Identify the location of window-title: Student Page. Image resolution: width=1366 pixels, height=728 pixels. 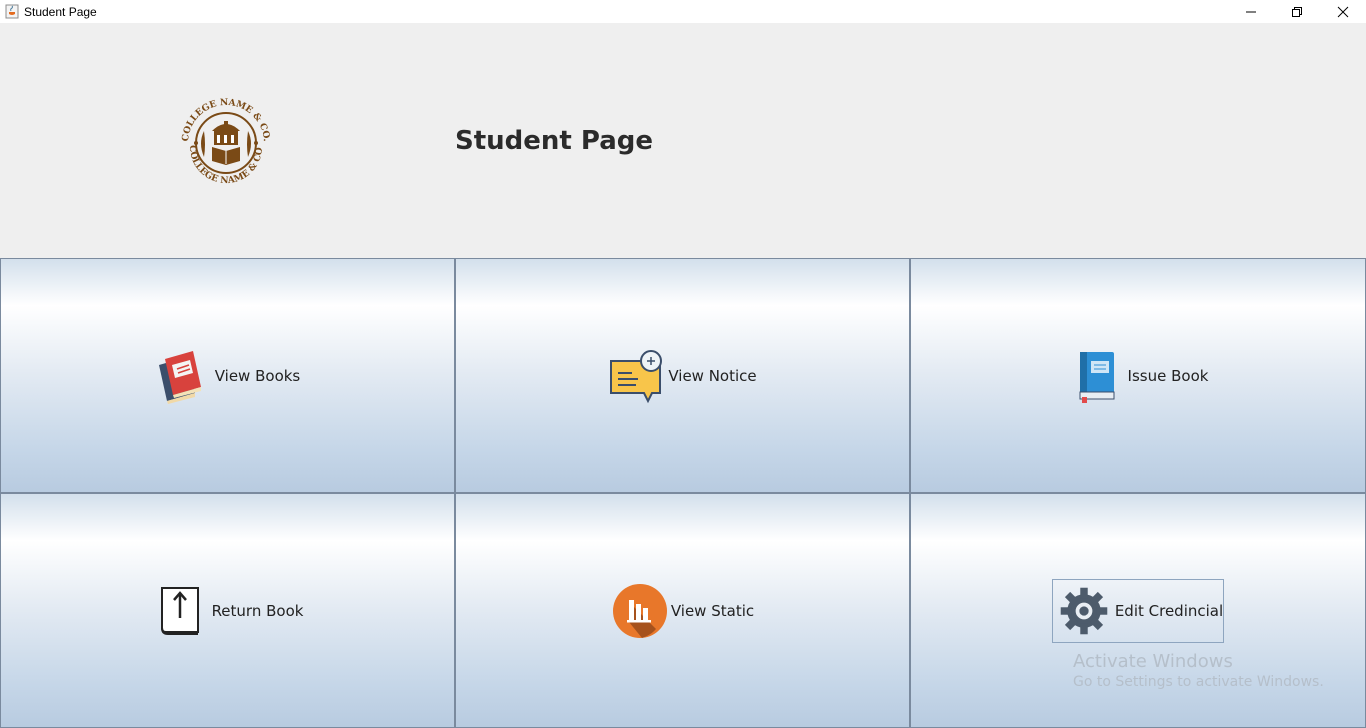
(60, 11).